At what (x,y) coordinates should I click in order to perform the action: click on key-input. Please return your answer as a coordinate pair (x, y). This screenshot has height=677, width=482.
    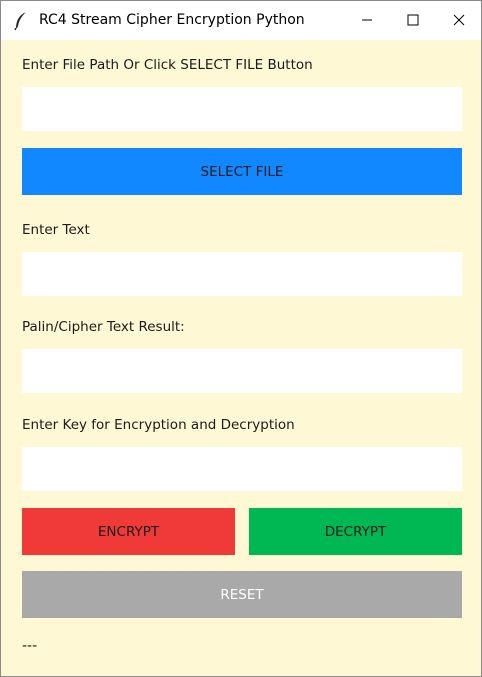
    Looking at the image, I should click on (242, 469).